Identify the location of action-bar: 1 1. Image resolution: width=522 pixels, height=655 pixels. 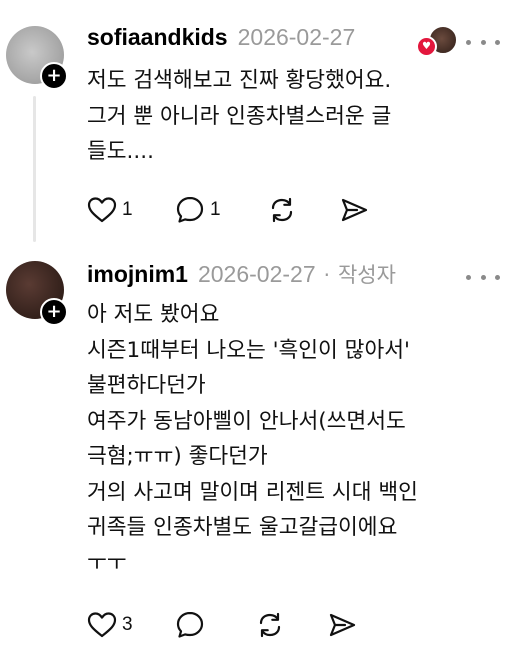
(233, 210).